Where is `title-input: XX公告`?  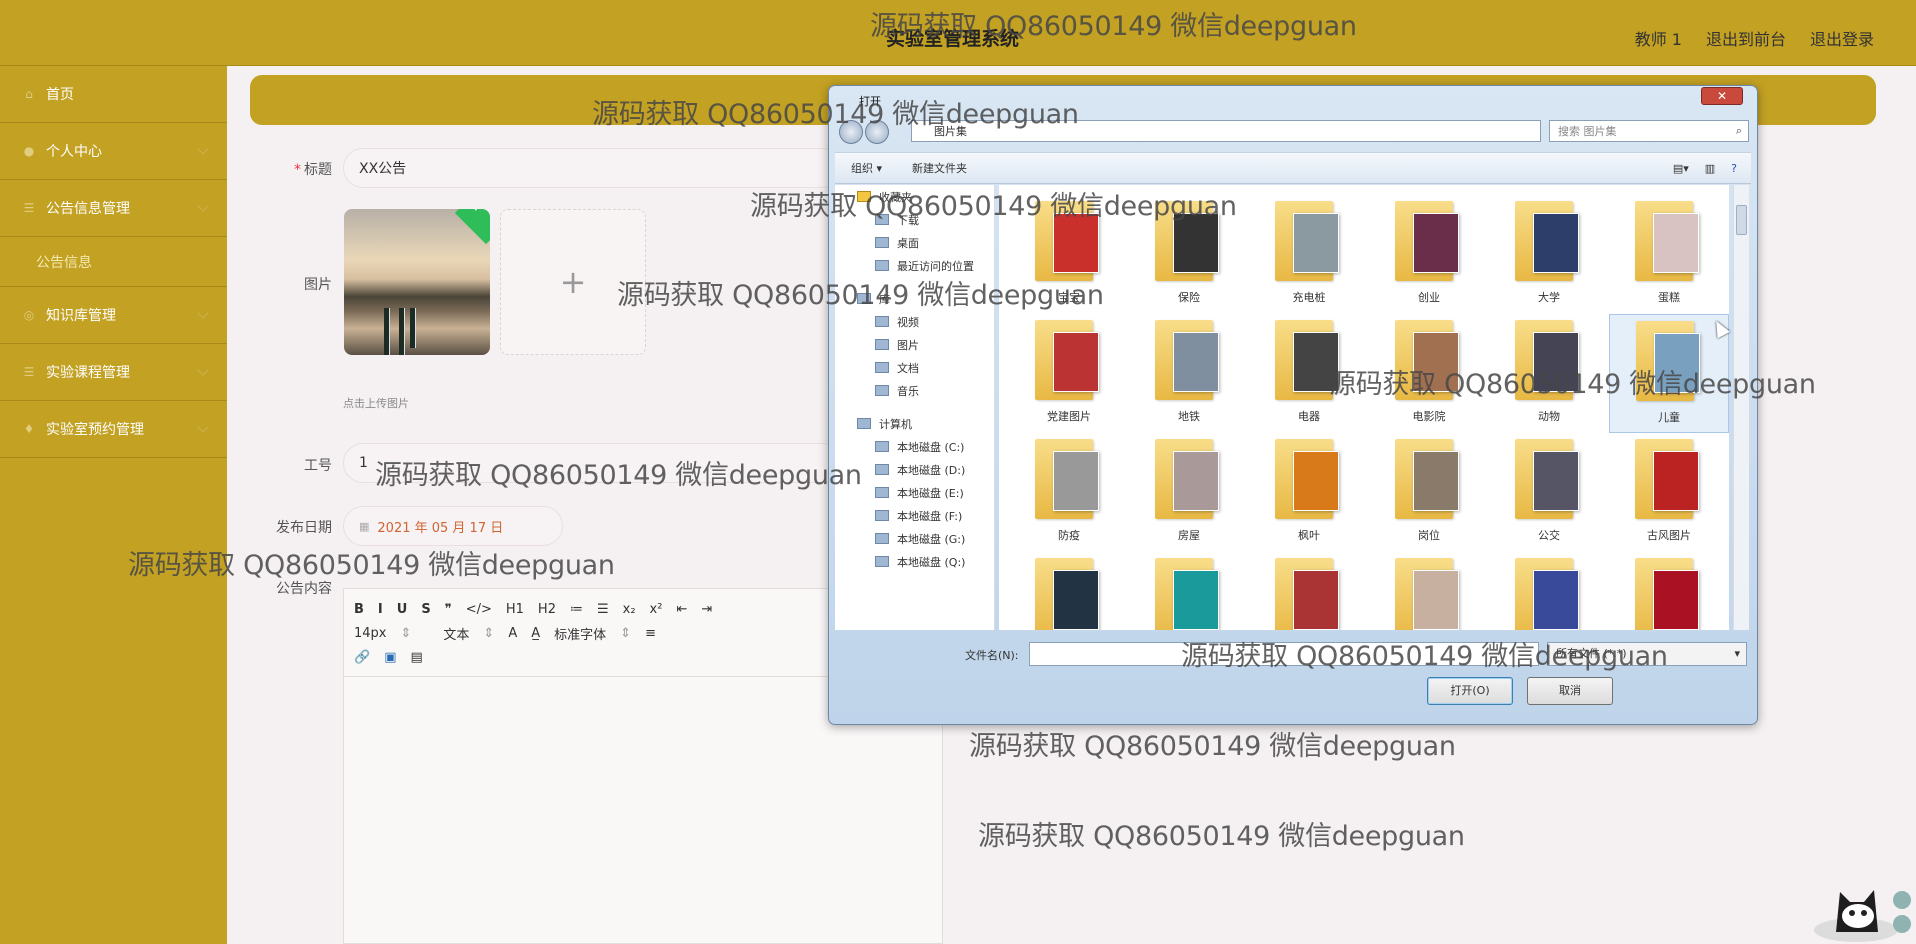 title-input: XX公告 is located at coordinates (593, 168).